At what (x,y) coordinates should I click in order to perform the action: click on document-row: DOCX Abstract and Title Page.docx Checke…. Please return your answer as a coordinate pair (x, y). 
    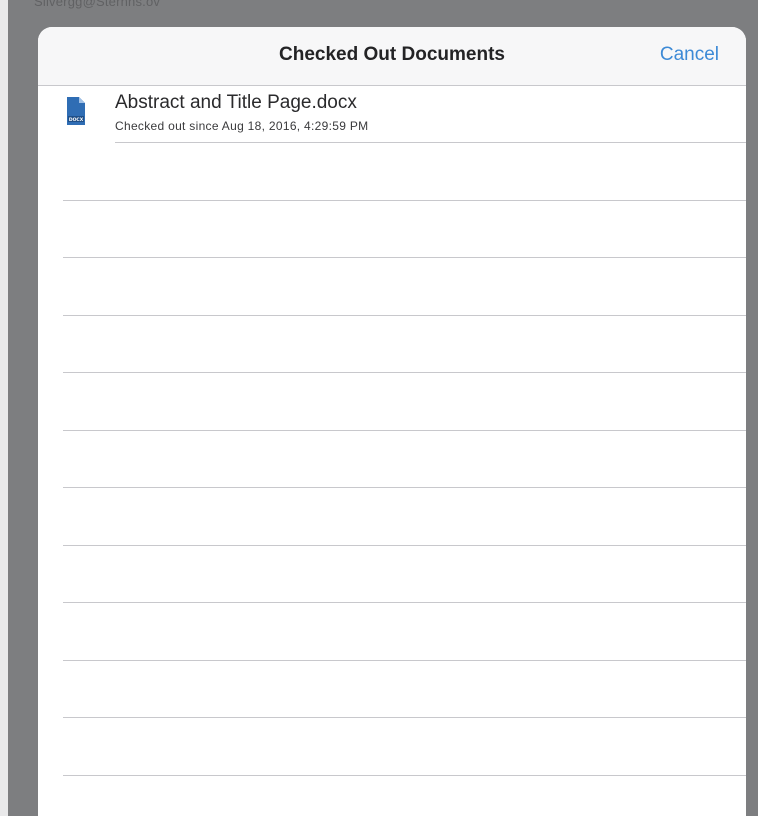
    Looking at the image, I should click on (392, 114).